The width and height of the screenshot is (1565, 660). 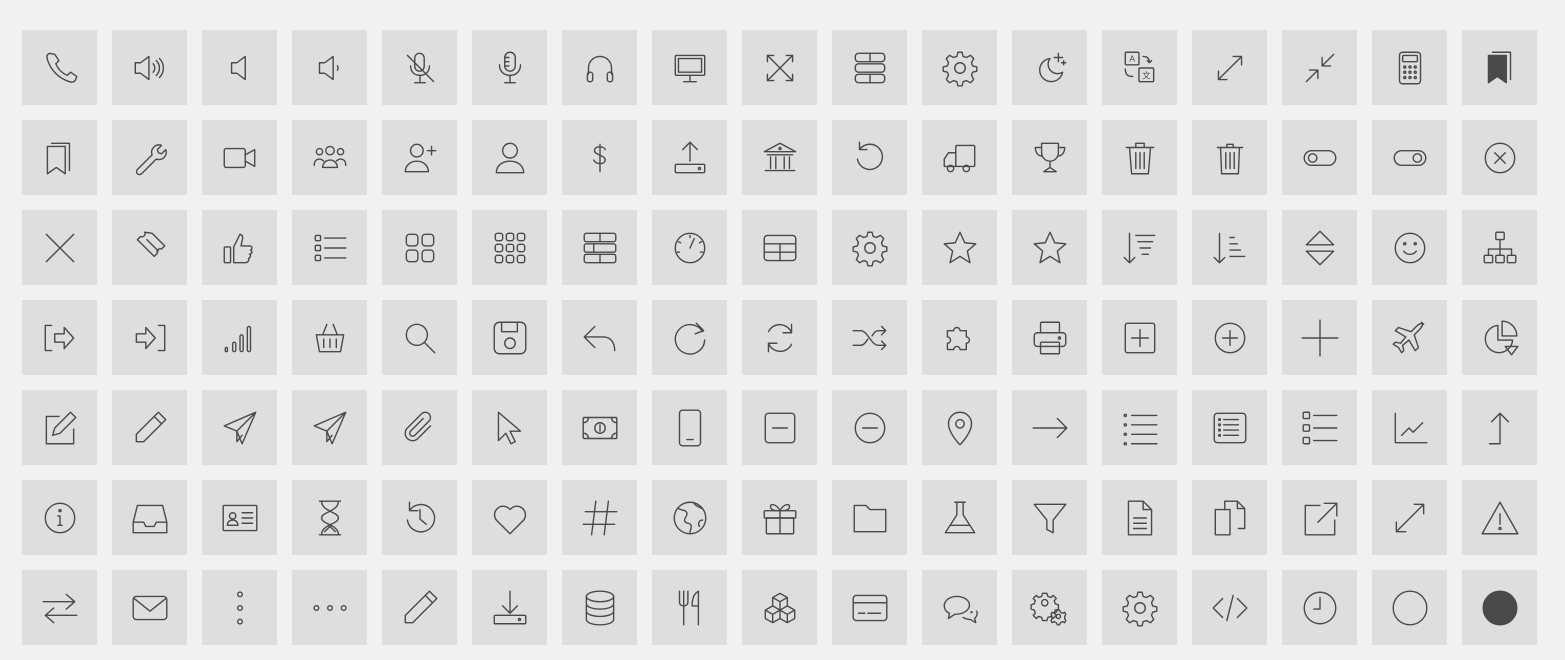 What do you see at coordinates (419, 517) in the screenshot?
I see `icon-tile-history-icon` at bounding box center [419, 517].